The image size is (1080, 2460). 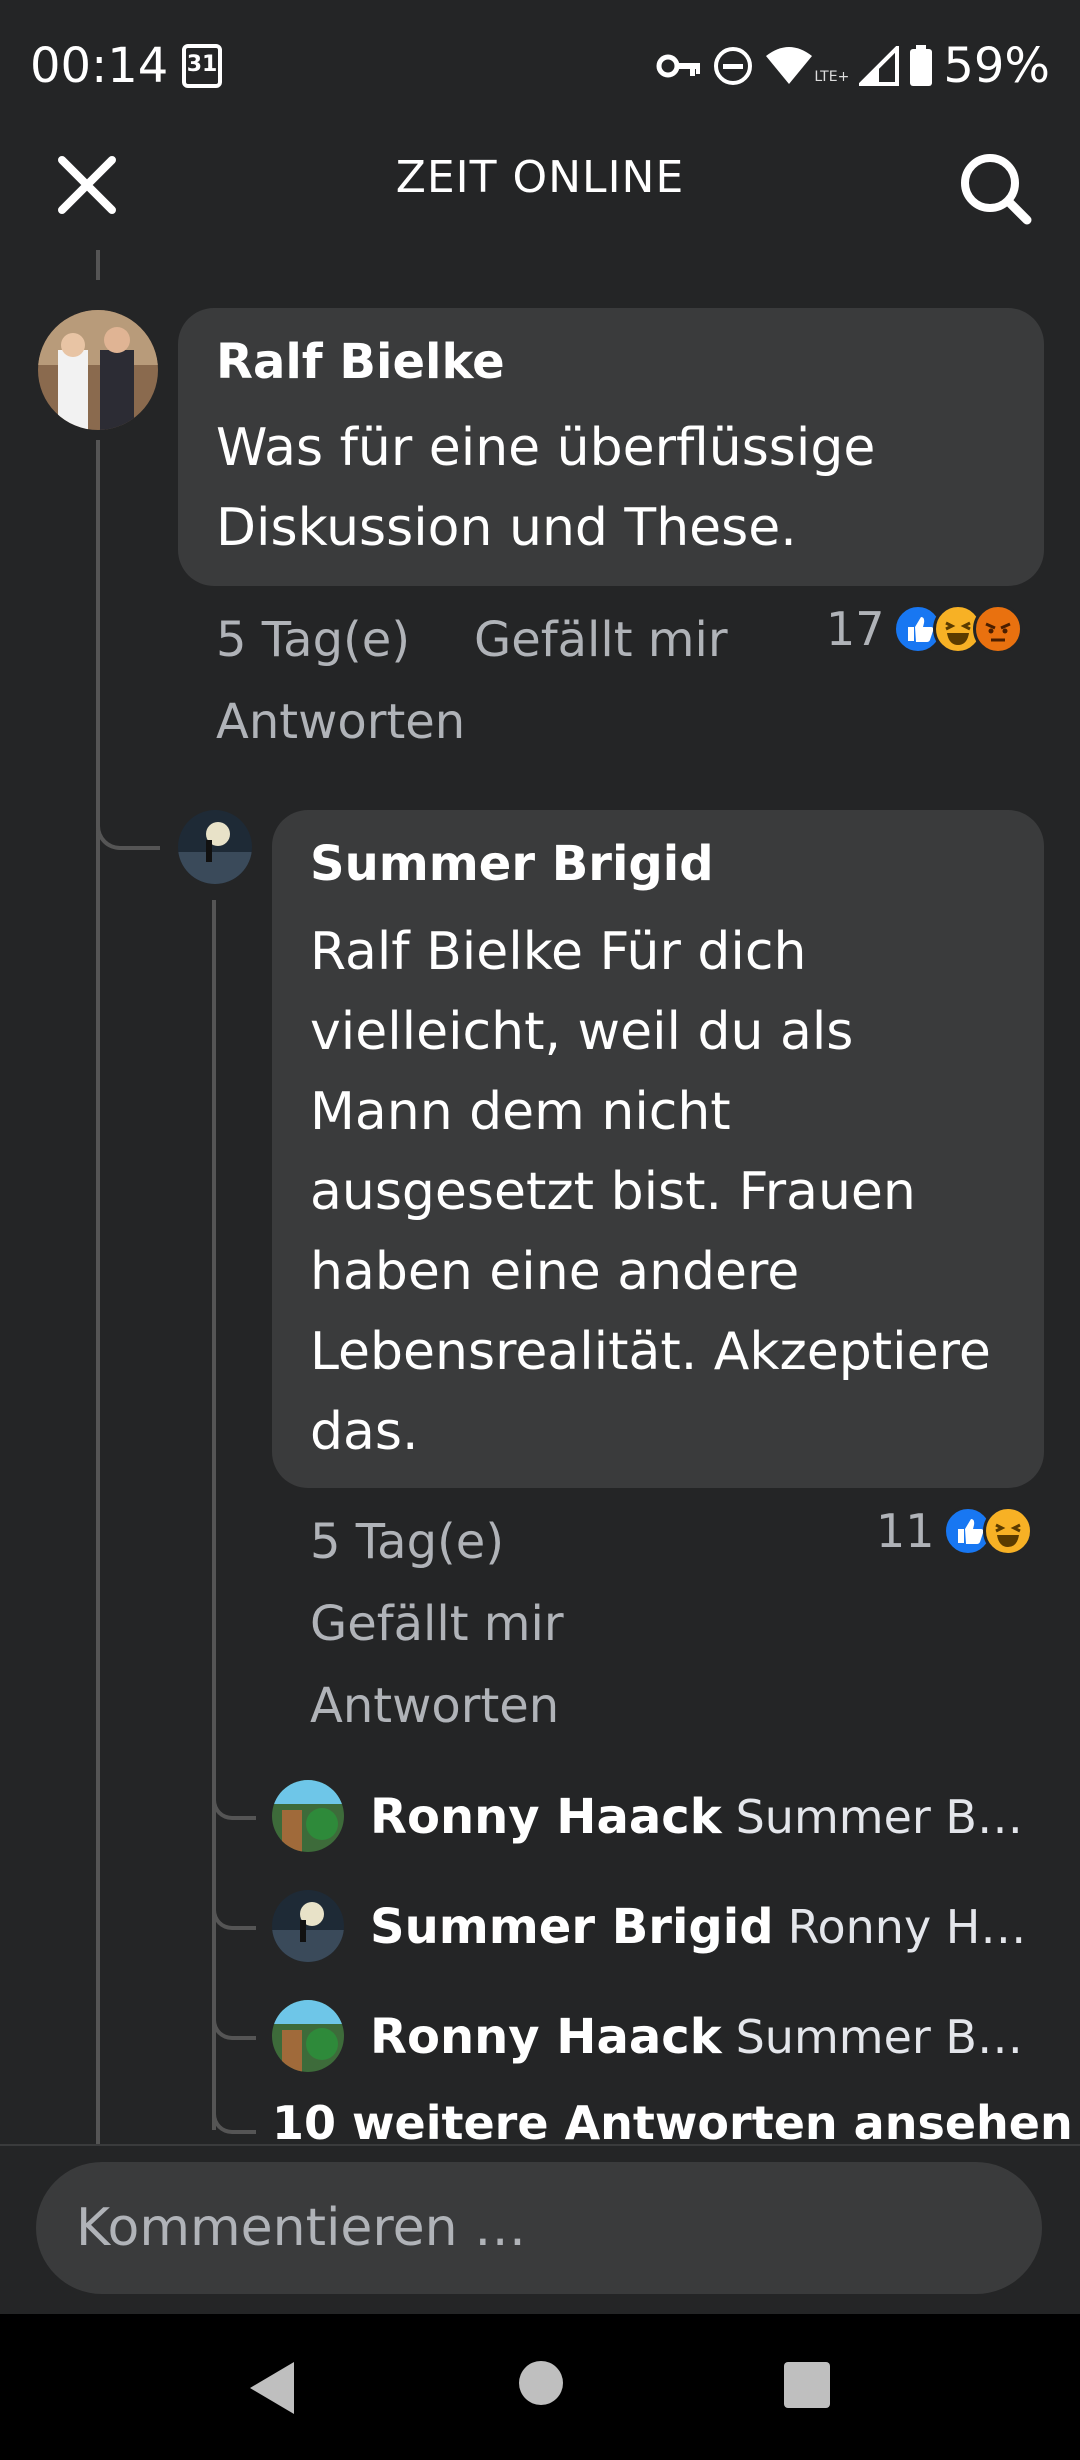 What do you see at coordinates (582, 1032) in the screenshot?
I see `comment-line: vielleicht, weil du als` at bounding box center [582, 1032].